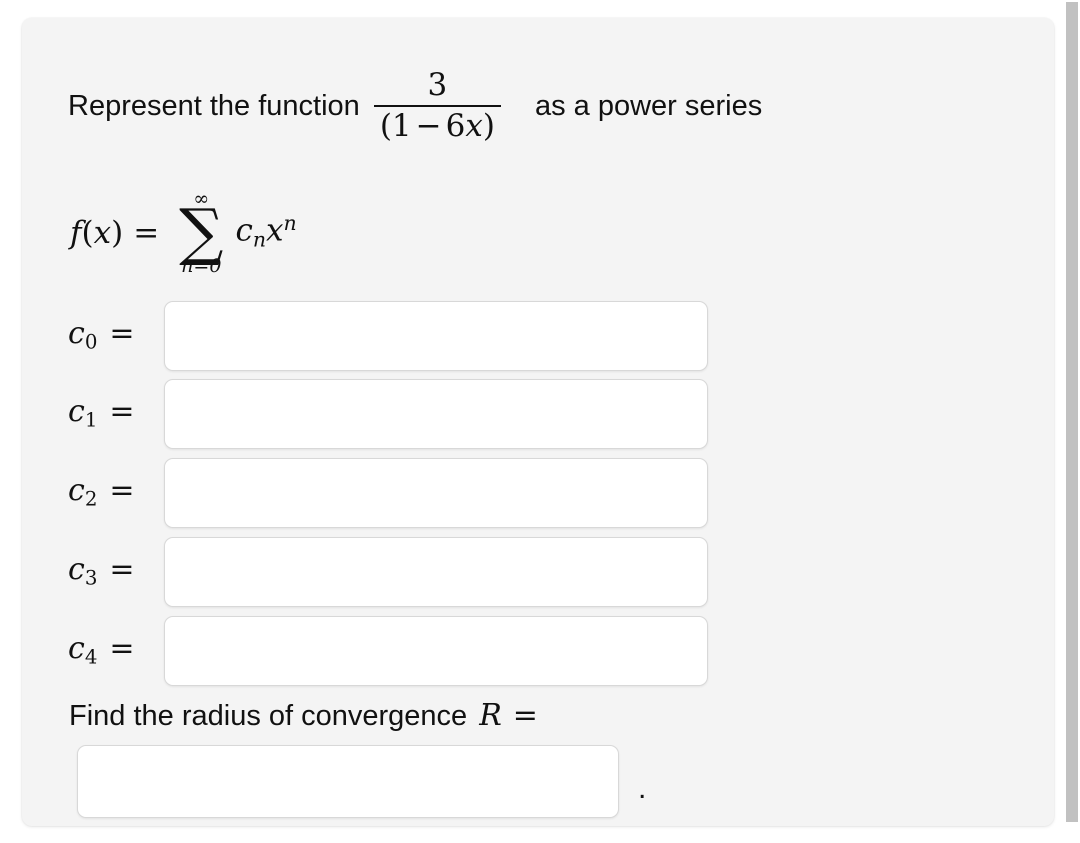 The width and height of the screenshot is (1080, 843). I want to click on coefficient-row-c2: c2 =, so click(393, 493).